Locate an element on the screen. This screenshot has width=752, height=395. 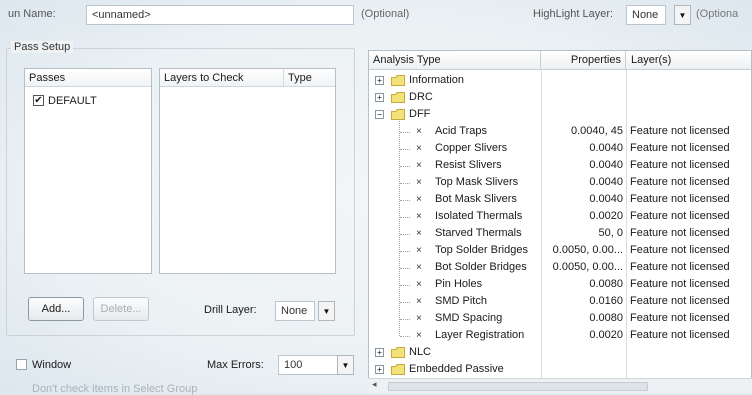
analysis-item-label: Starved Thermals is located at coordinates (478, 233).